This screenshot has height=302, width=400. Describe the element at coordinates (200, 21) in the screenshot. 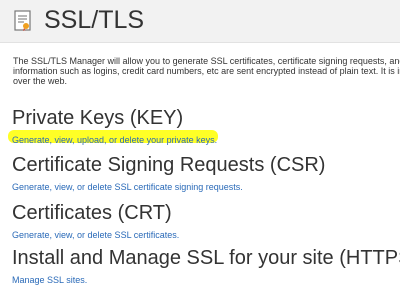

I see `page-header: SSL/TLS` at that location.